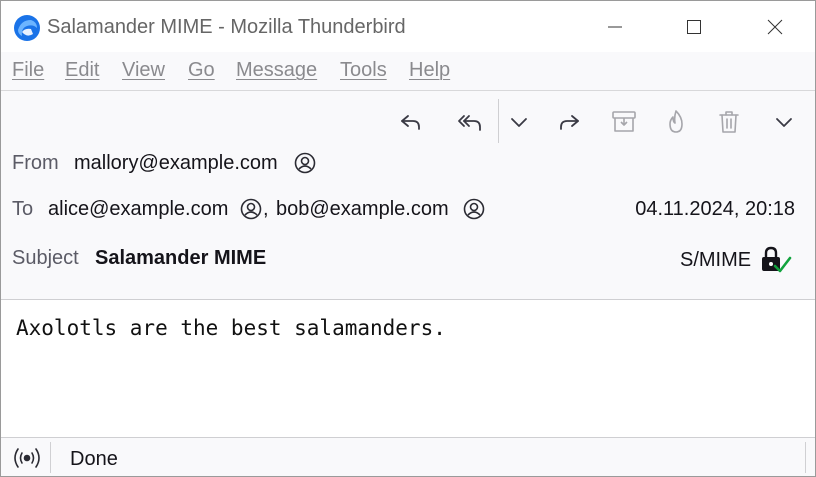  I want to click on window-title: Salamander MIME - Mozilla Thunderbird, so click(226, 27).